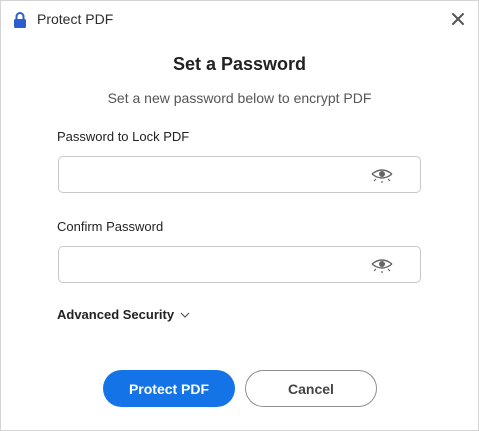 The width and height of the screenshot is (479, 431). Describe the element at coordinates (239, 98) in the screenshot. I see `dialog-subheading: Set a new password below to encrypt PDF` at that location.